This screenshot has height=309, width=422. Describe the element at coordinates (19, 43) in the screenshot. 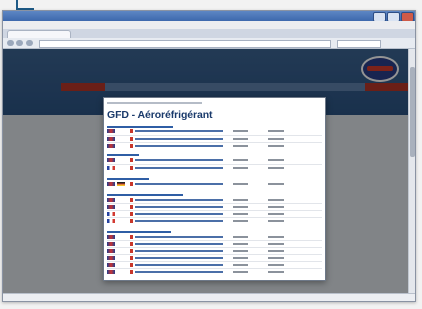

I see `forward-icon` at that location.